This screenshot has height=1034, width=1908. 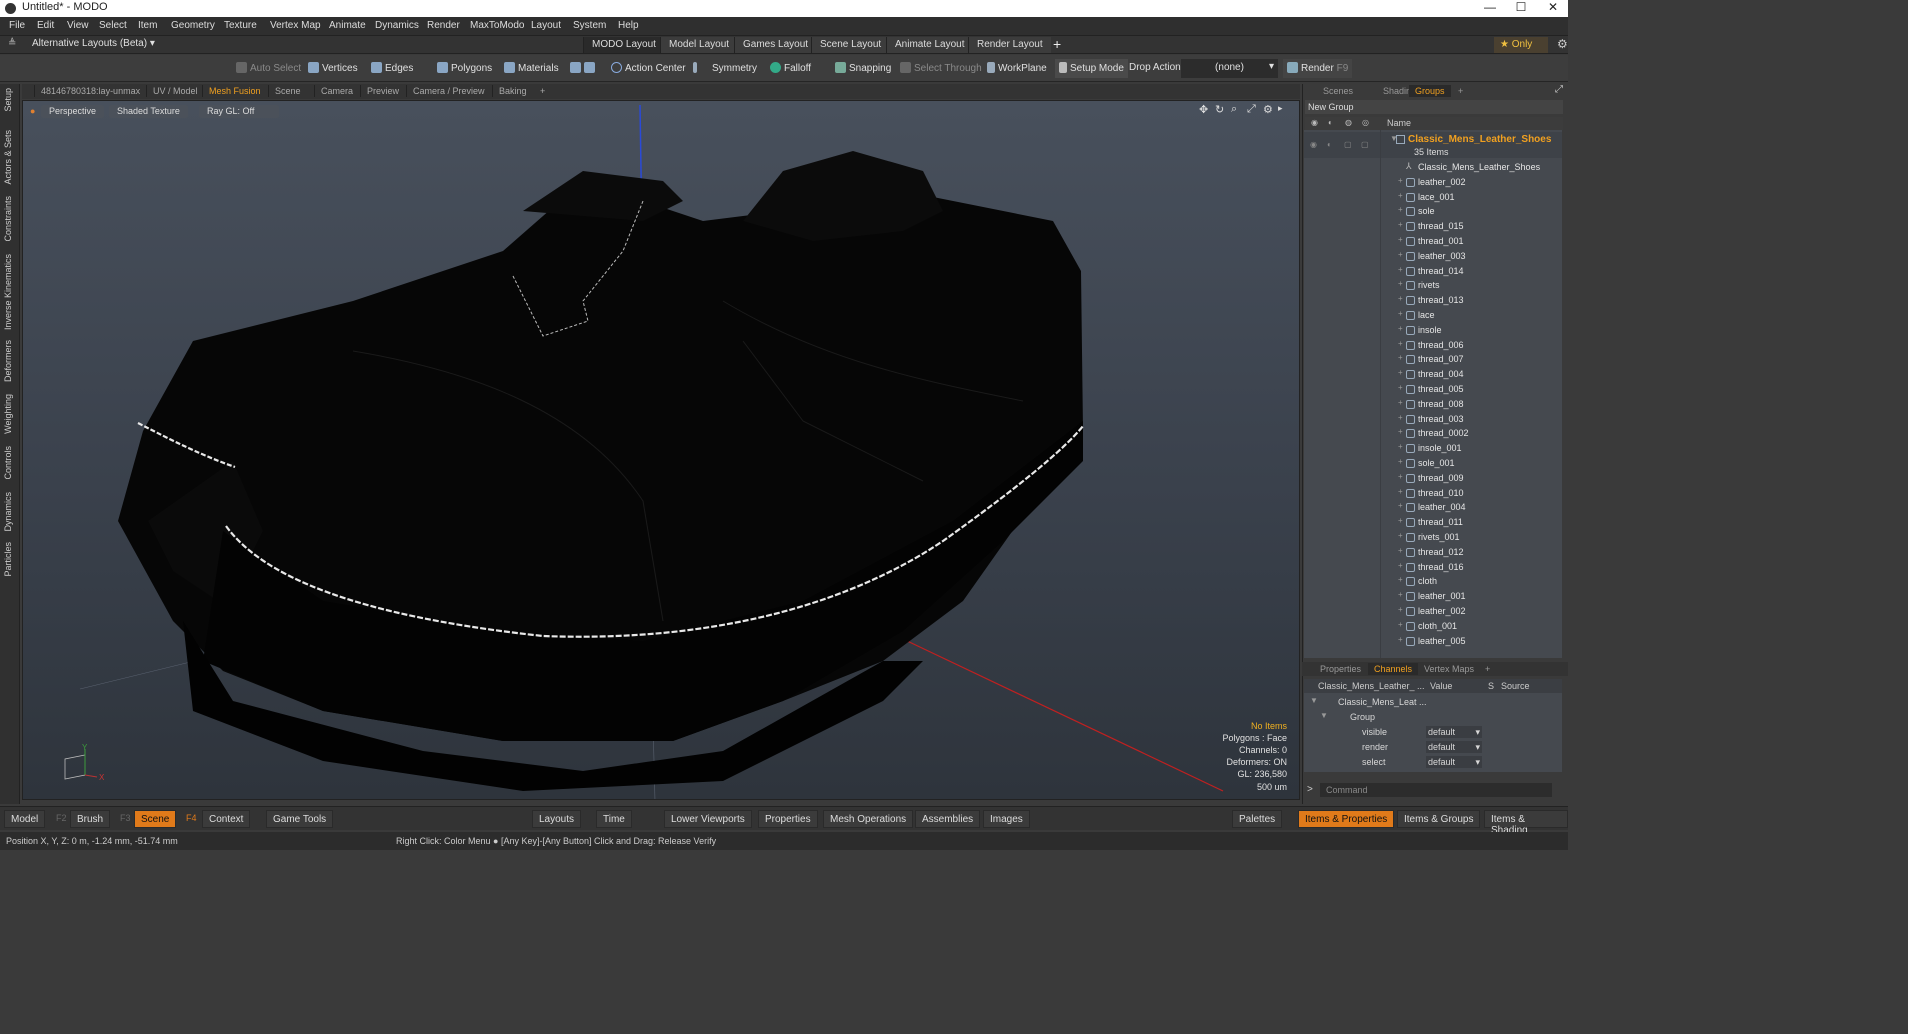 What do you see at coordinates (1433, 211) in the screenshot?
I see `group-item-row: + sole` at bounding box center [1433, 211].